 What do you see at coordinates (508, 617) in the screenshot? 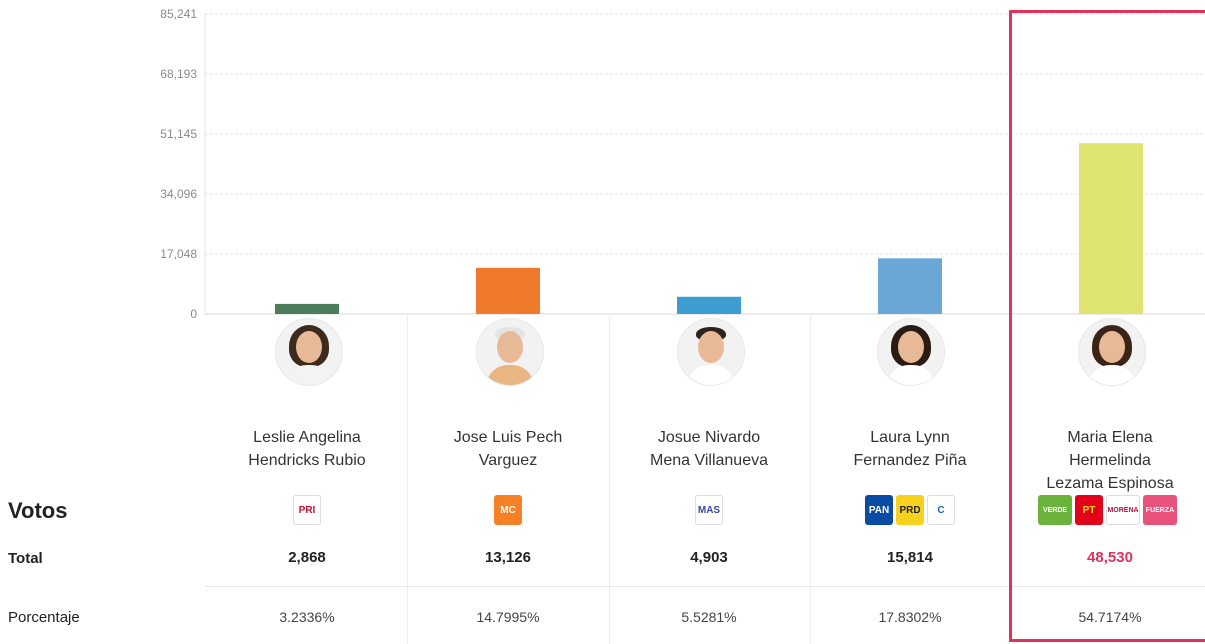
I see `vote-percentage: 14.7995%` at bounding box center [508, 617].